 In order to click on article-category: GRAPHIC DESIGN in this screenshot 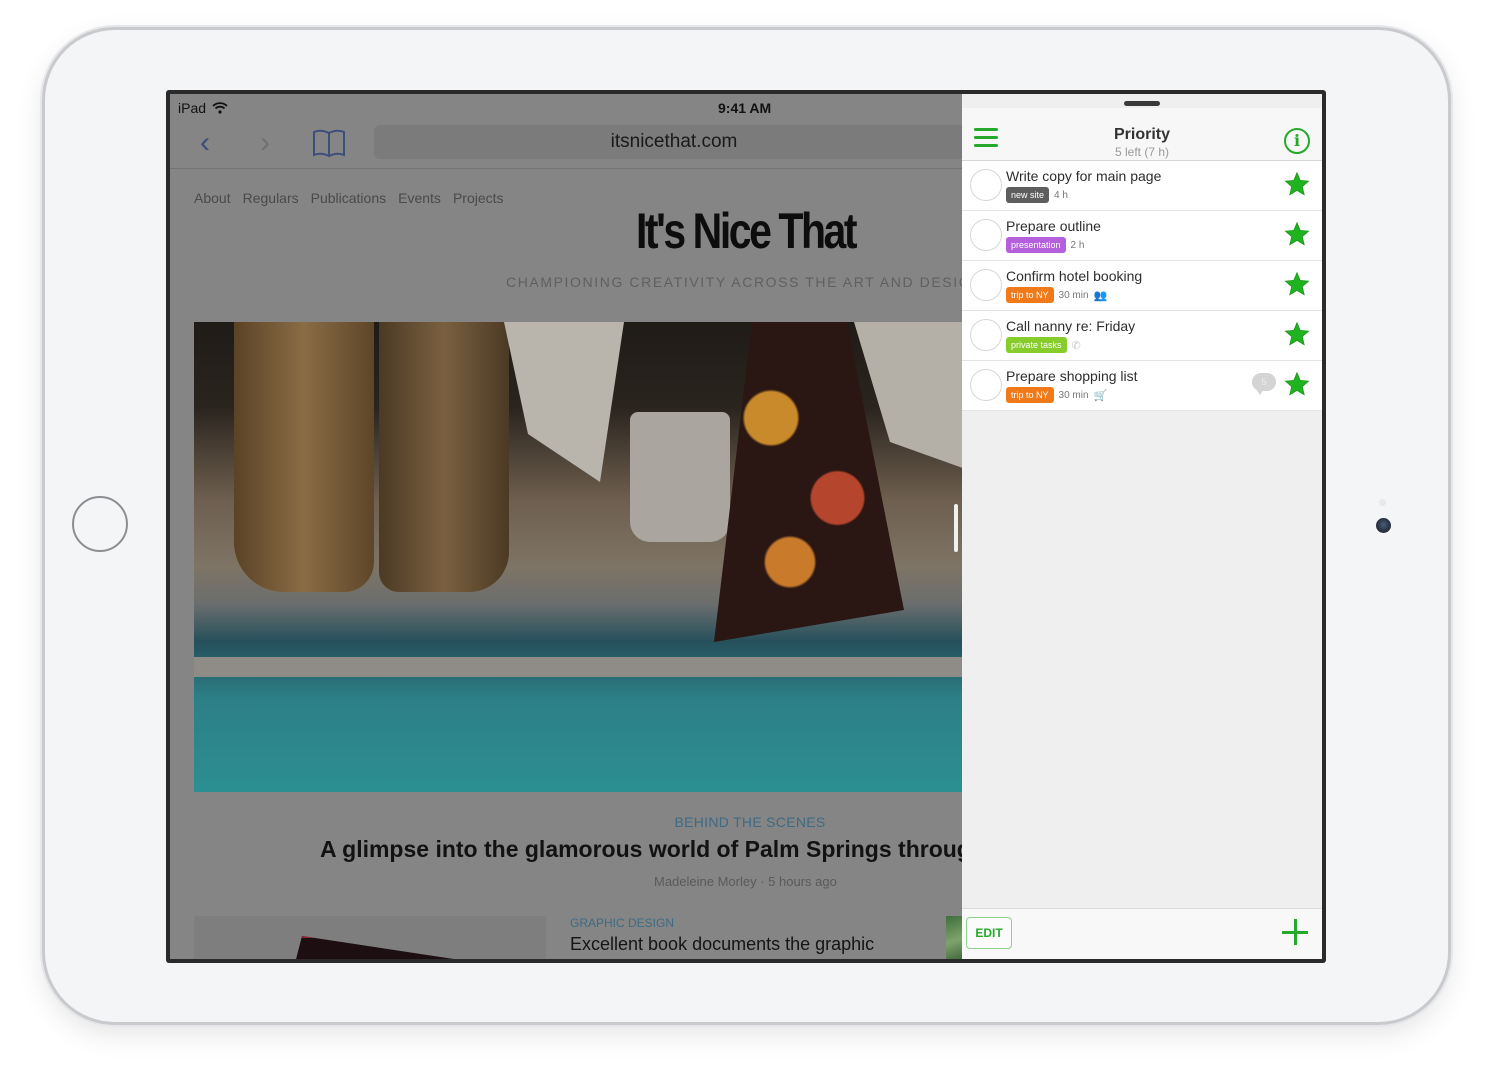, I will do `click(622, 923)`.